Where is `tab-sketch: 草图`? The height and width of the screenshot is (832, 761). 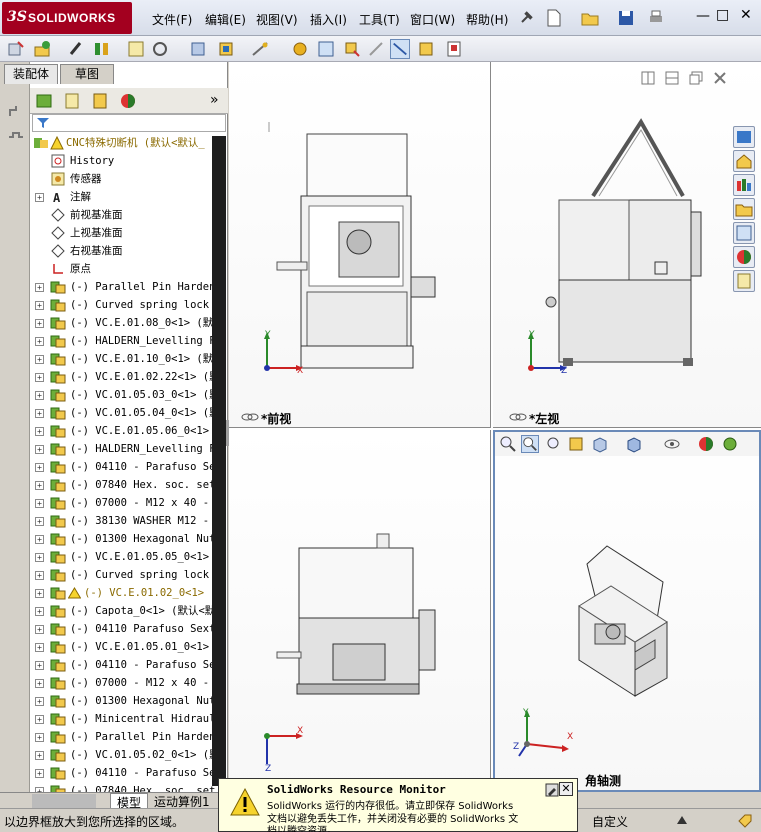 tab-sketch: 草图 is located at coordinates (87, 74).